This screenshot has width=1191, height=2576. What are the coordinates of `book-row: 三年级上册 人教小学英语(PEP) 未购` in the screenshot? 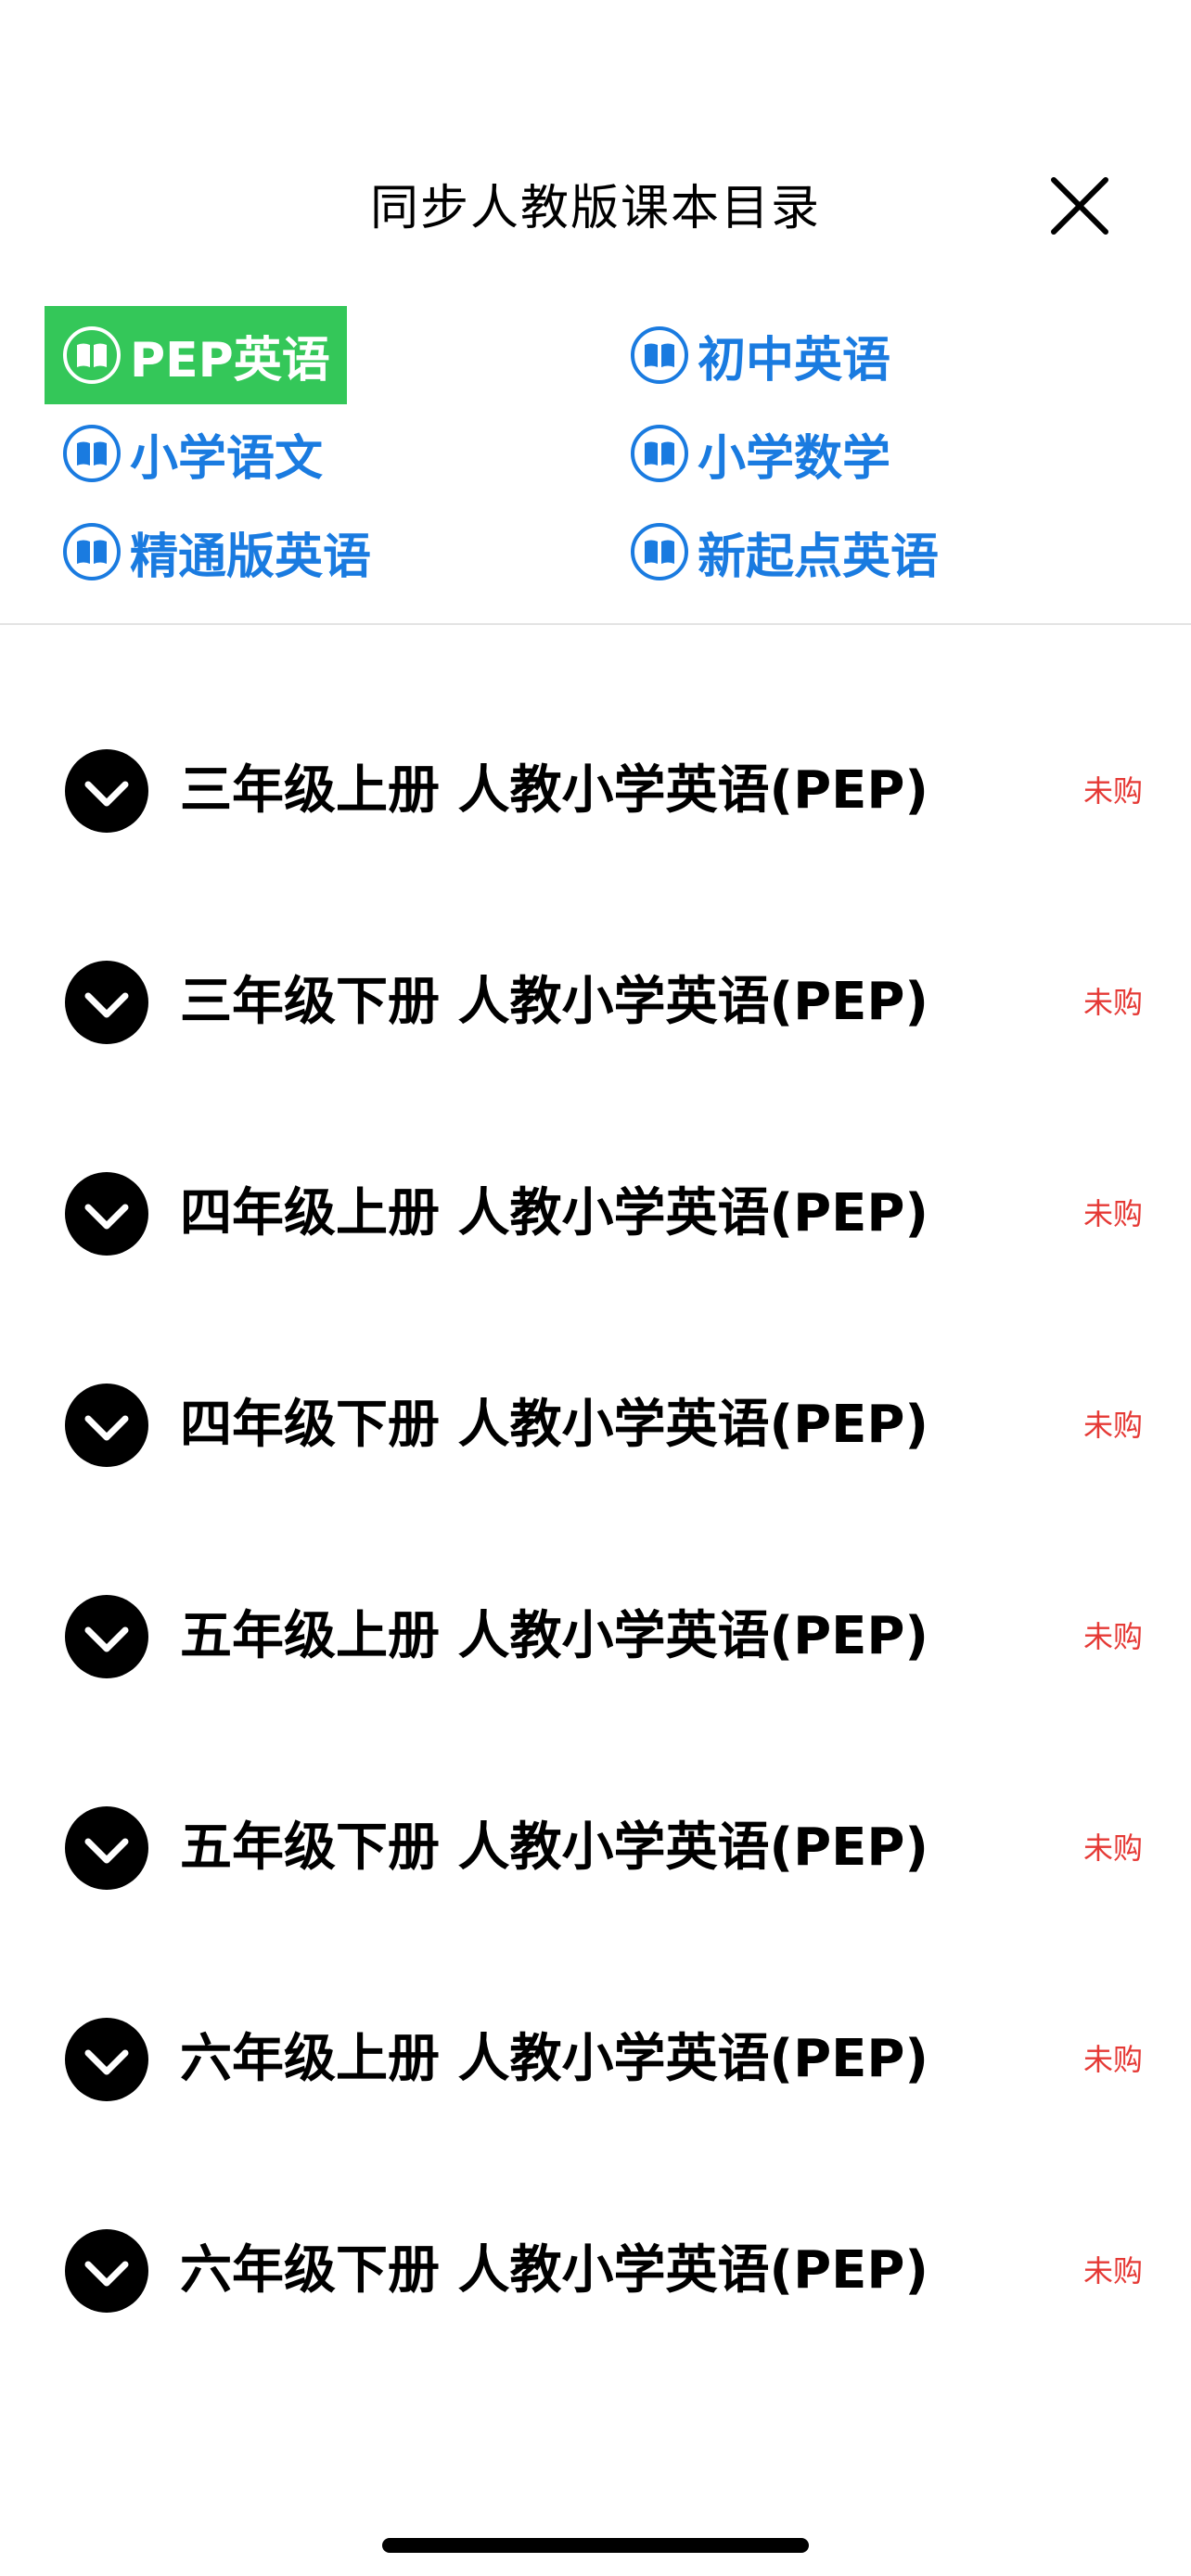 It's located at (595, 791).